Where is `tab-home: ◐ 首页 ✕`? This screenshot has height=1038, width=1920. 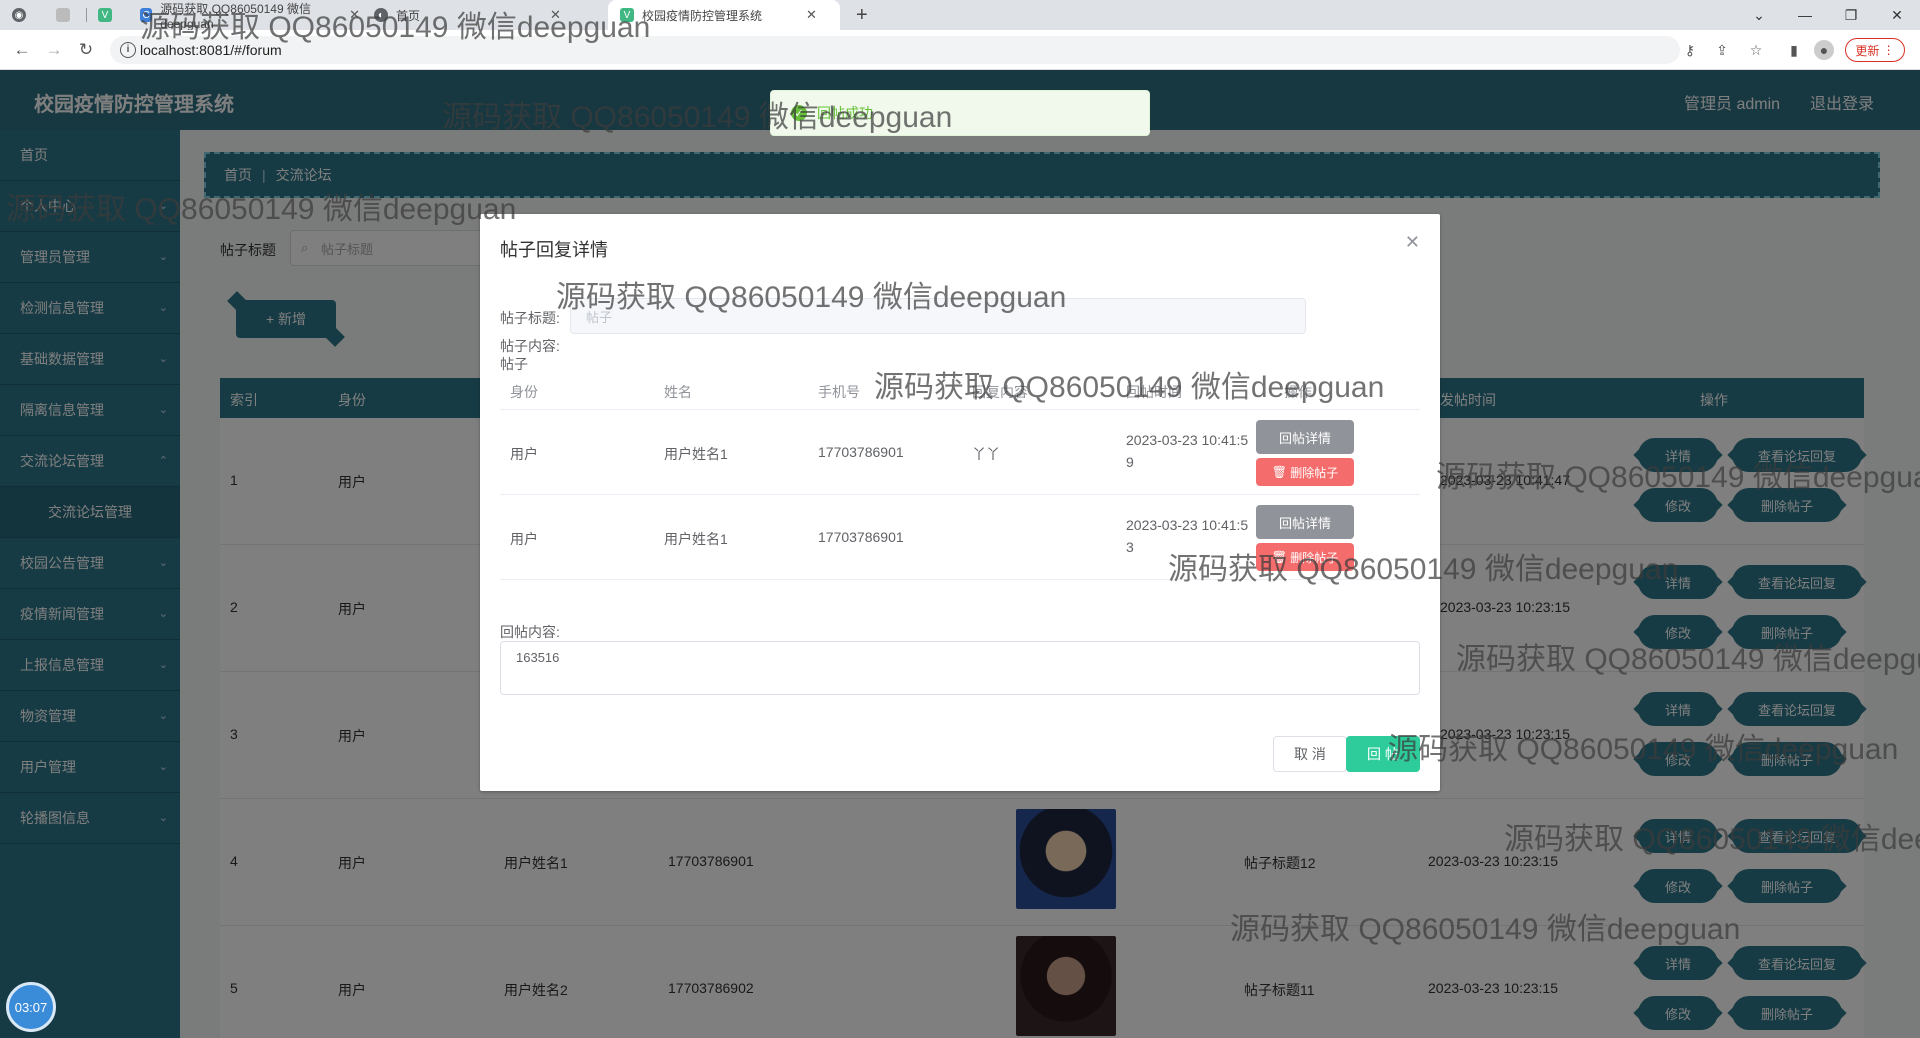 tab-home: ◐ 首页 ✕ is located at coordinates (484, 15).